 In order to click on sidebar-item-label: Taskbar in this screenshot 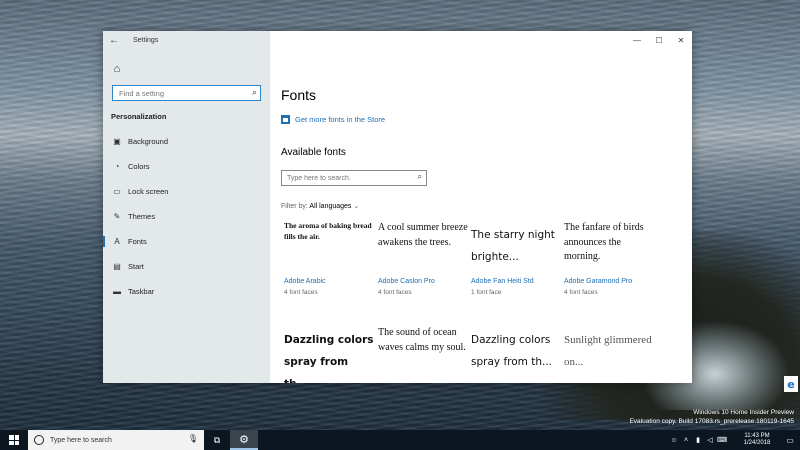, I will do `click(141, 291)`.